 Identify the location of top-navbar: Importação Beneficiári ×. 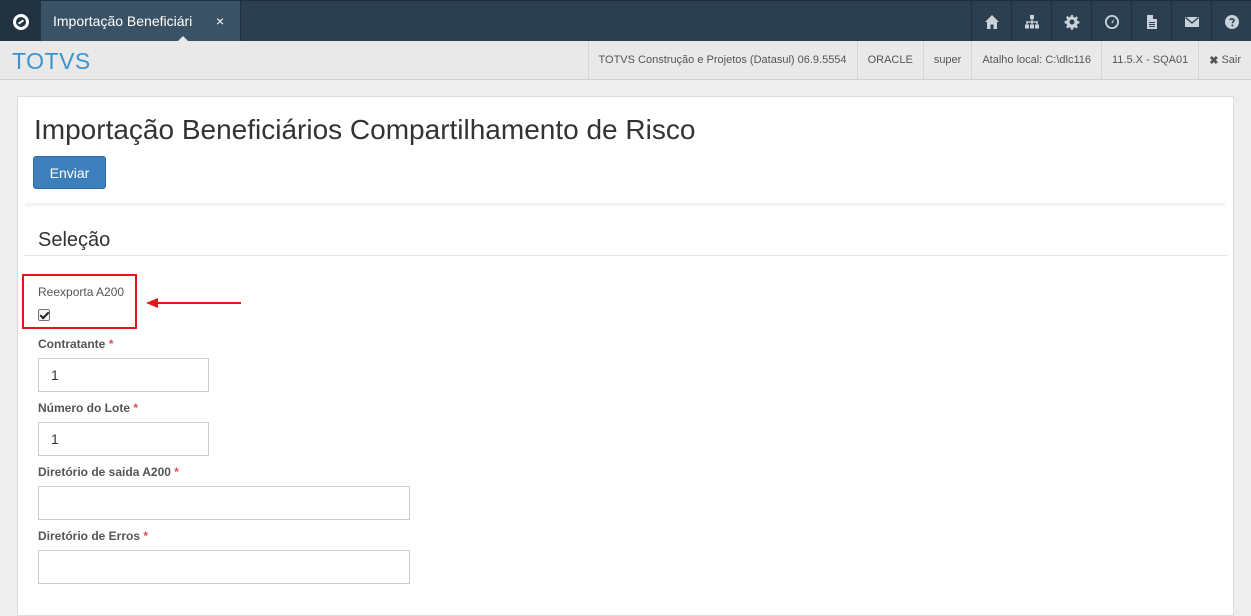
(625, 21).